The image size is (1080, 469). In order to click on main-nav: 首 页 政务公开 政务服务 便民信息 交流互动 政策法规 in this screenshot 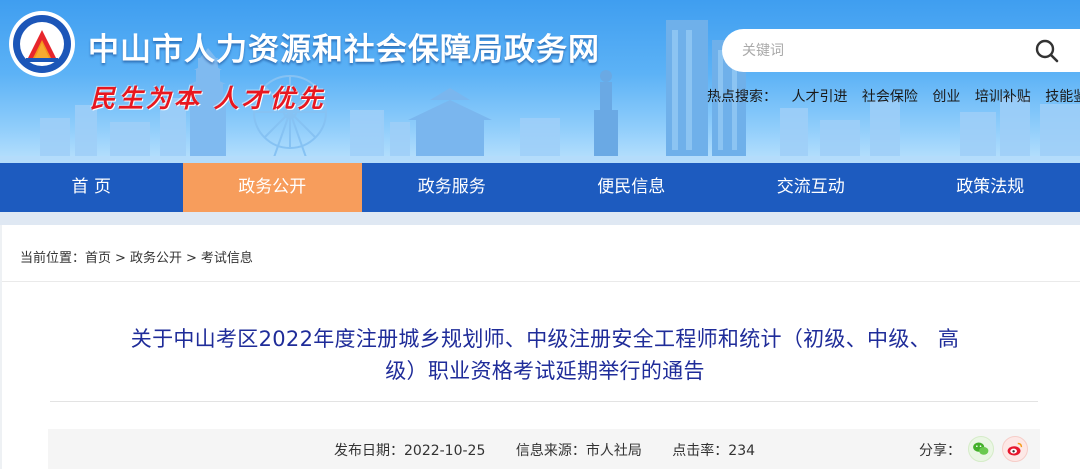, I will do `click(540, 187)`.